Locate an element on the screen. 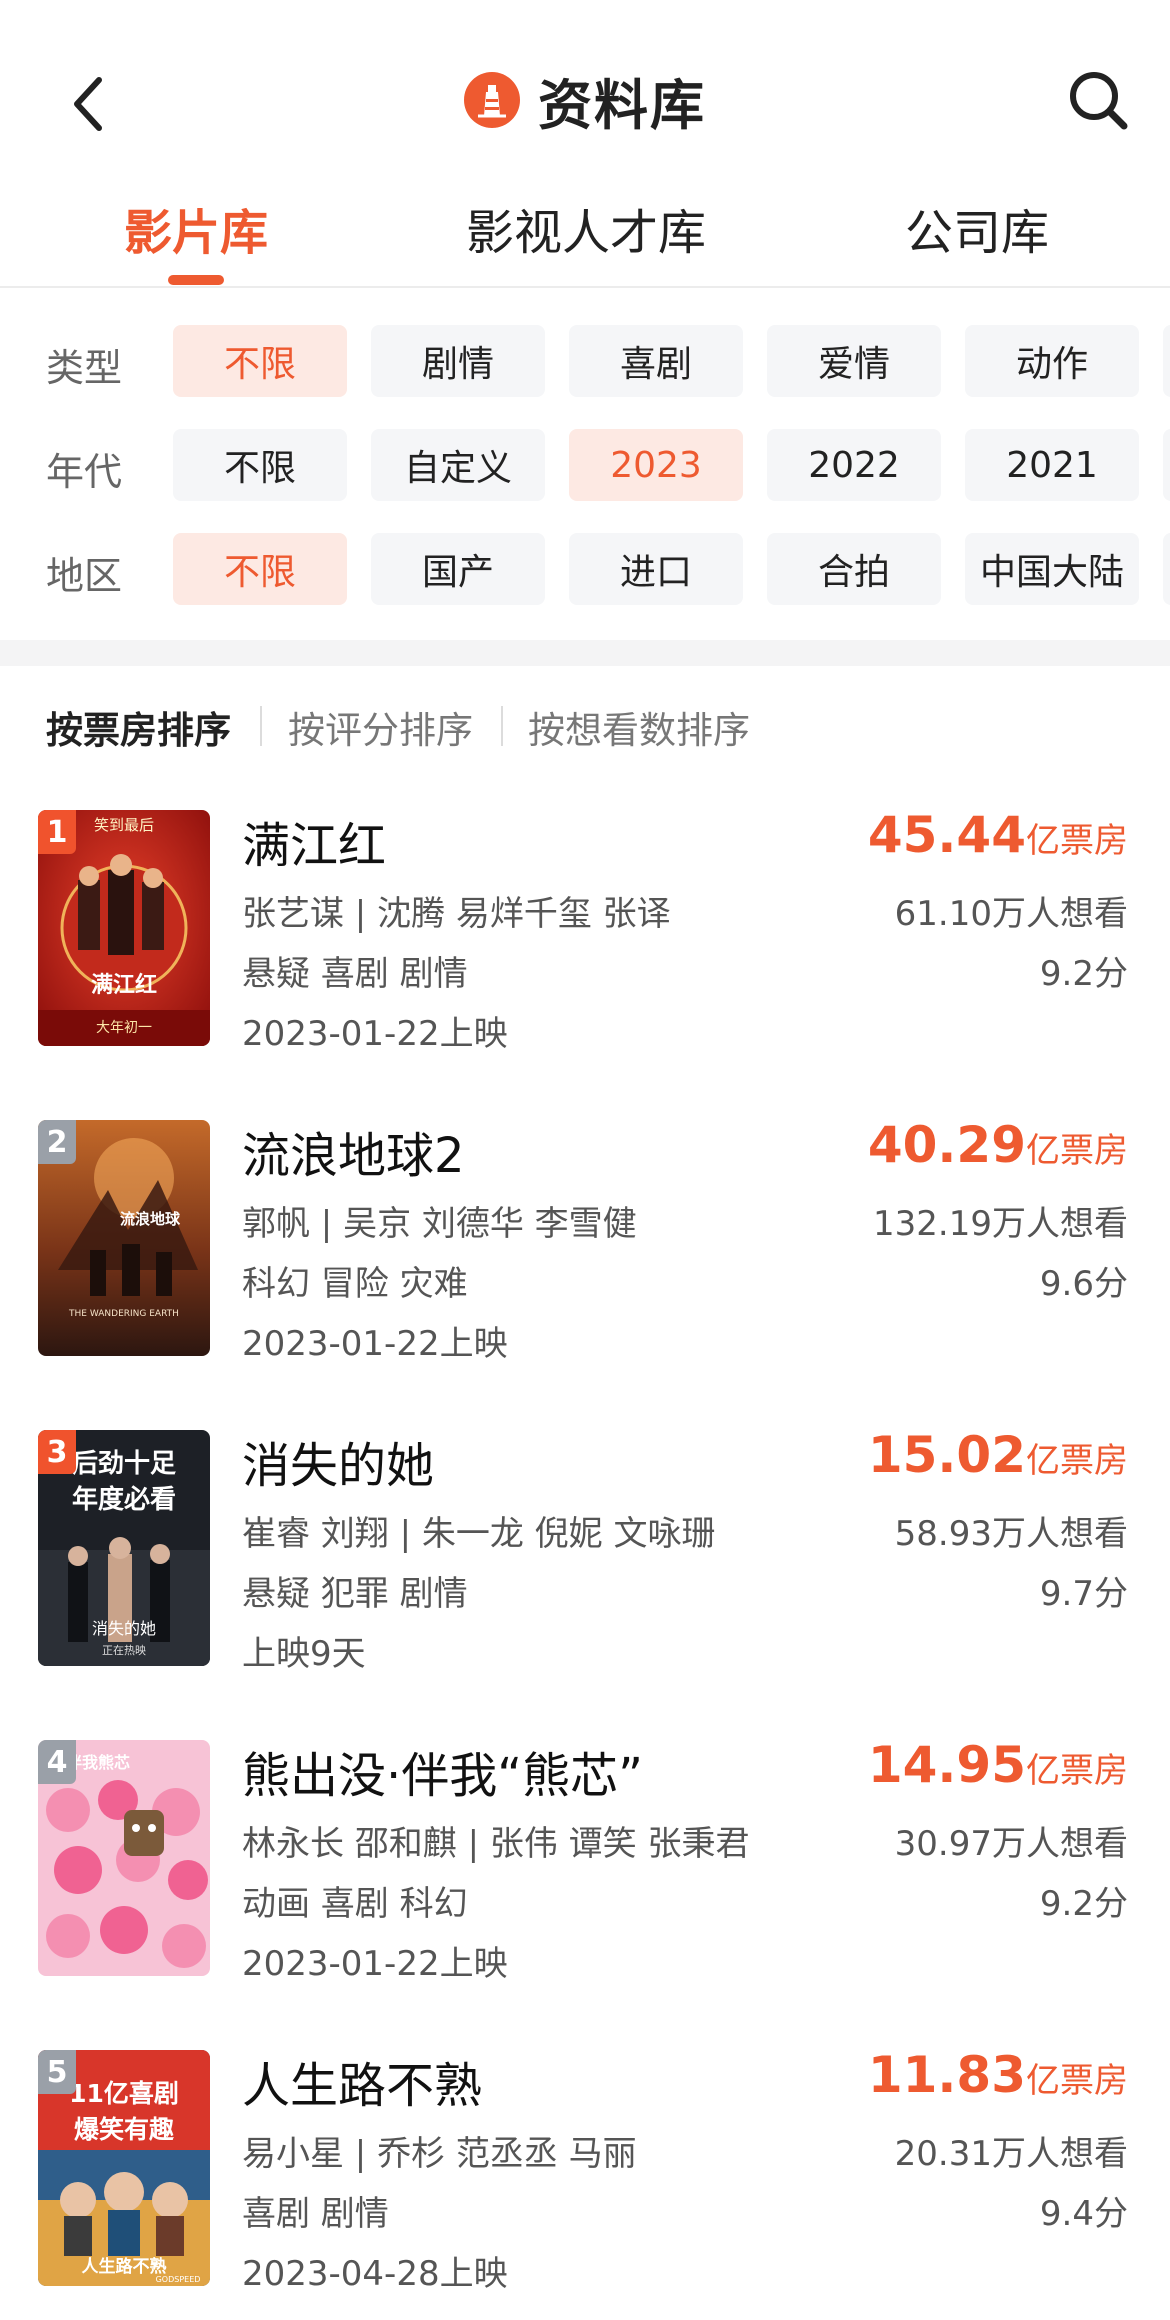 The height and width of the screenshot is (2320, 1170). want-count: 30.97万人想看 is located at coordinates (1011, 1844).